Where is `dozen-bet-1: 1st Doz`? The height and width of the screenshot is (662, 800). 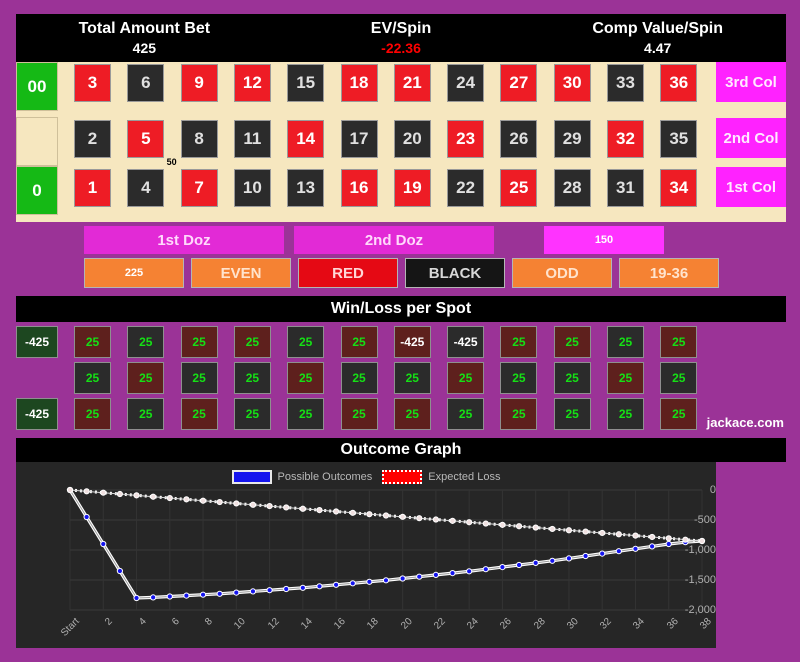 dozen-bet-1: 1st Doz is located at coordinates (184, 240).